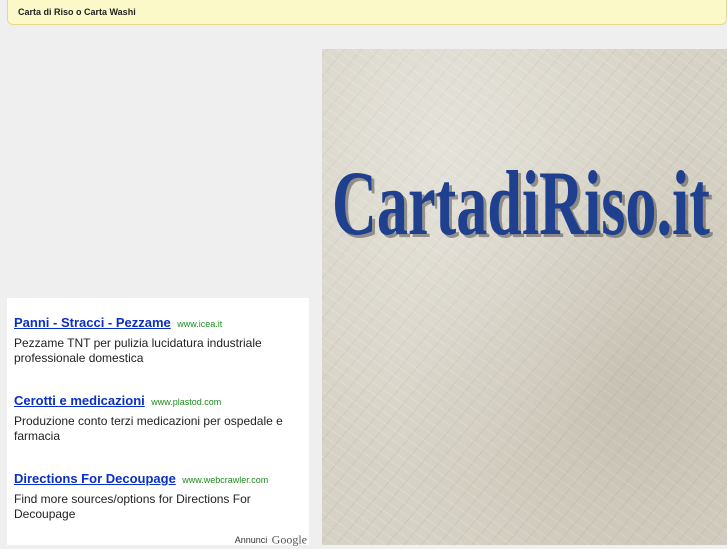 This screenshot has width=727, height=549. I want to click on page-title: Carta di Riso o Carta Washi, so click(77, 12).